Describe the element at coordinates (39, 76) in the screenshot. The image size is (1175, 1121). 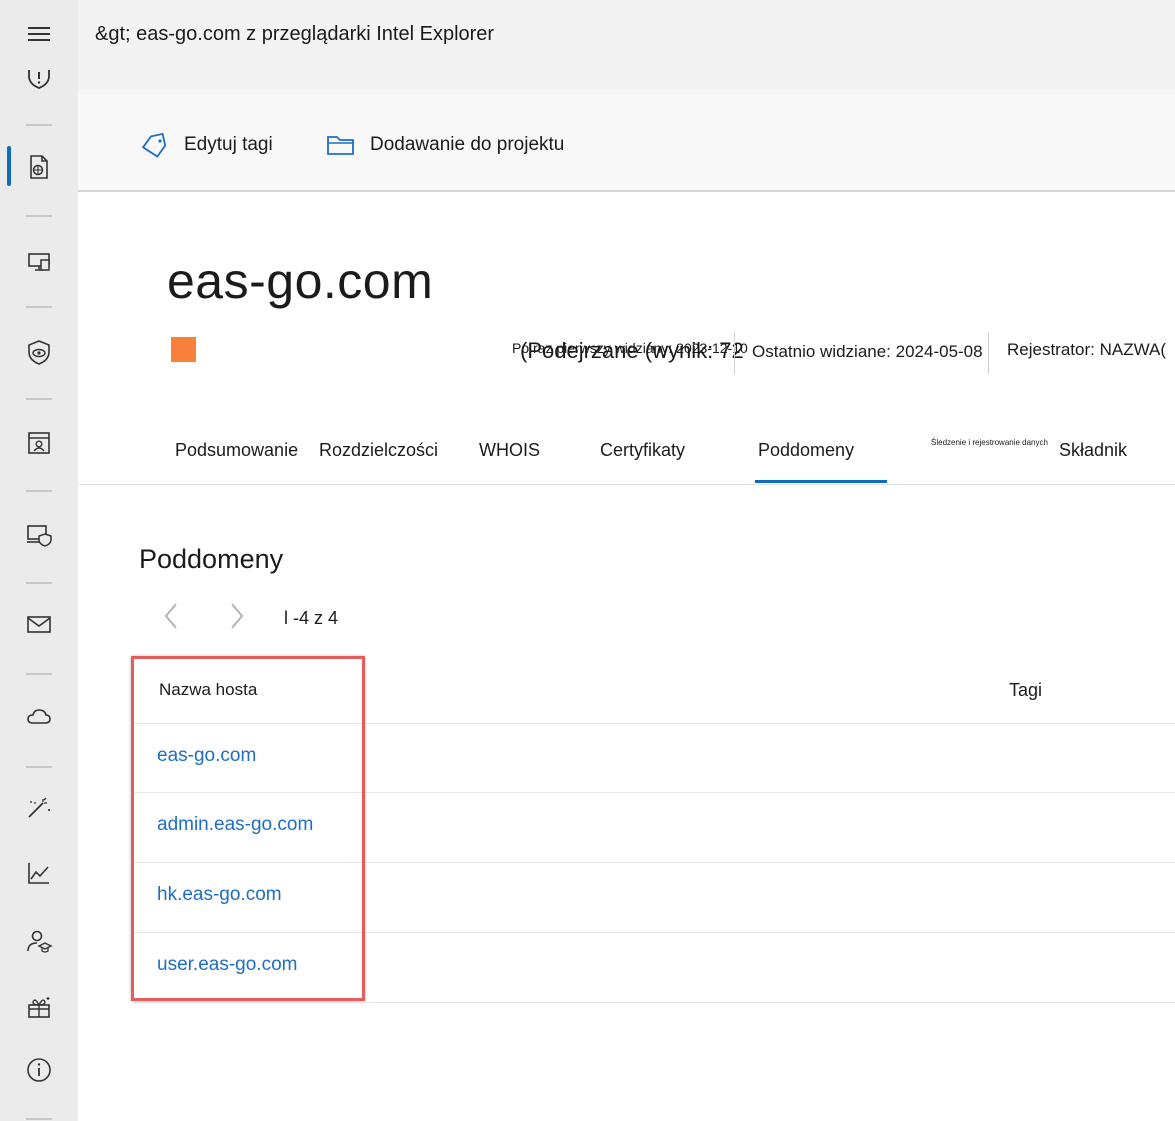
I see `shield-alert-icon` at that location.